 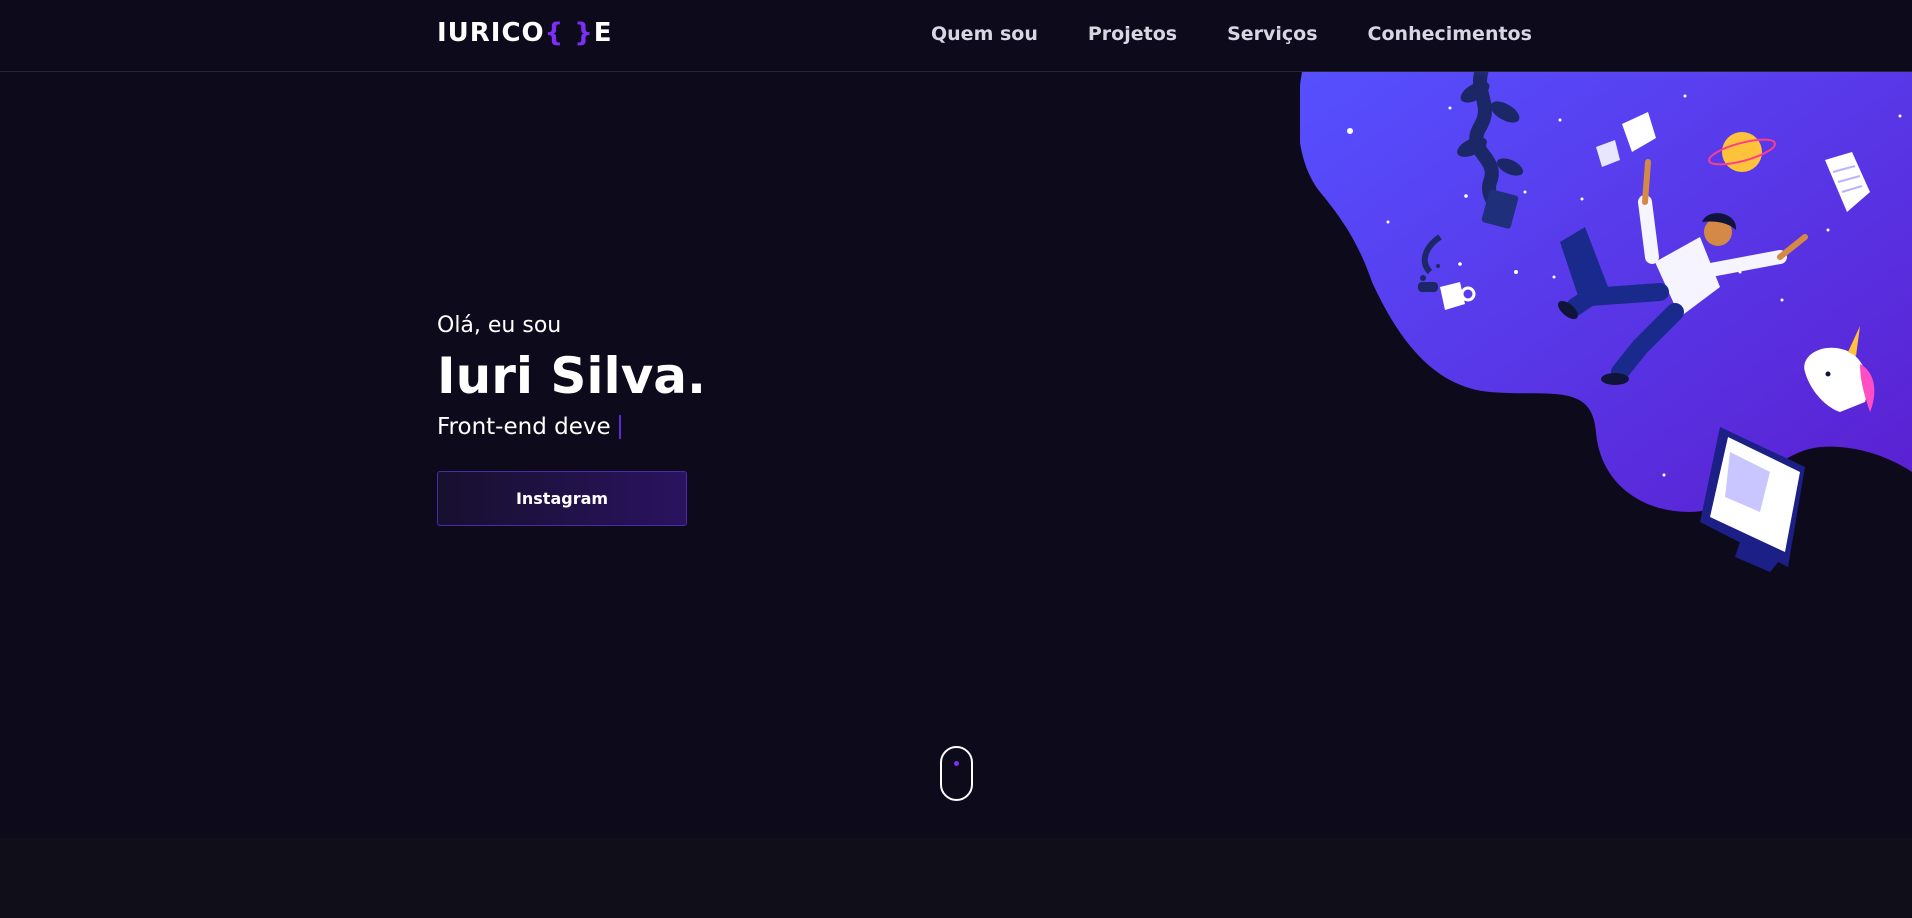 I want to click on mouse-scroll-icon, so click(x=956, y=773).